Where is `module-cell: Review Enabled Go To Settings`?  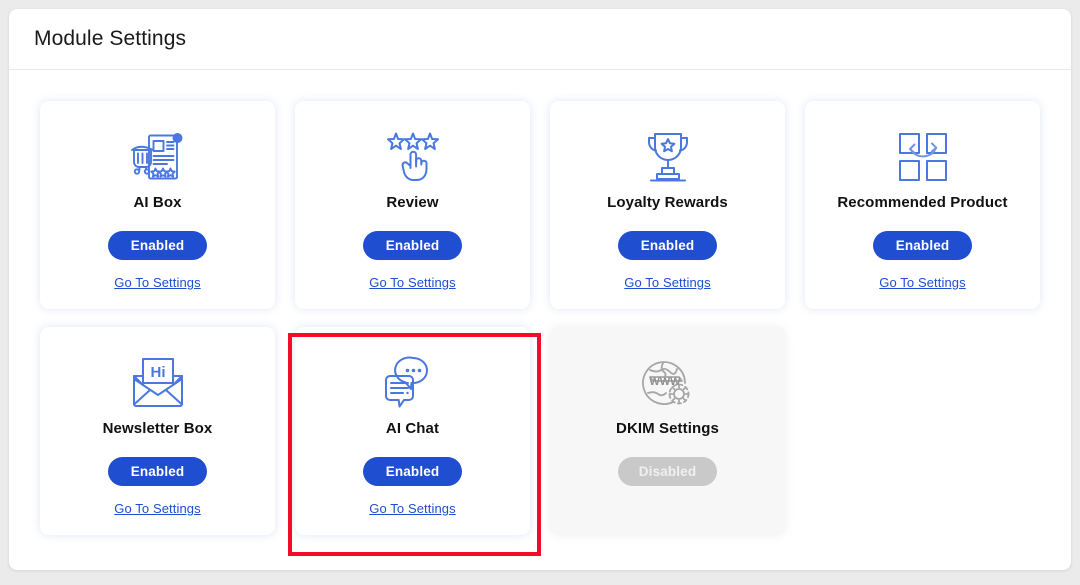
module-cell: Review Enabled Go To Settings is located at coordinates (412, 214).